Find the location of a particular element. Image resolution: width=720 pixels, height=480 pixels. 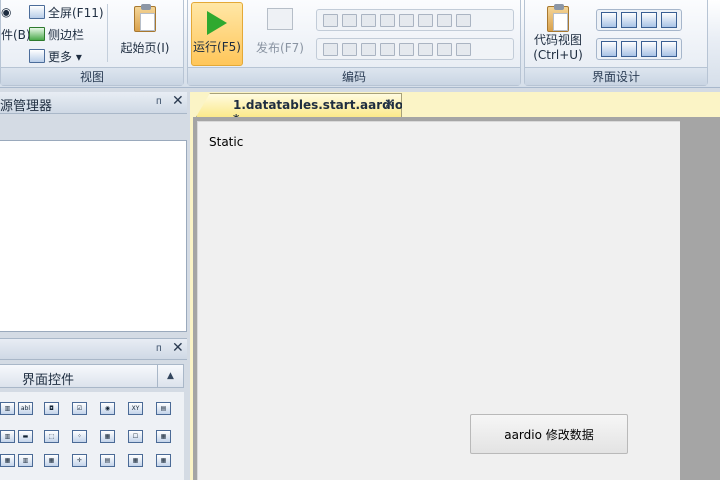

controls-panel-header: 界面控件 ▲ is located at coordinates (92, 376).